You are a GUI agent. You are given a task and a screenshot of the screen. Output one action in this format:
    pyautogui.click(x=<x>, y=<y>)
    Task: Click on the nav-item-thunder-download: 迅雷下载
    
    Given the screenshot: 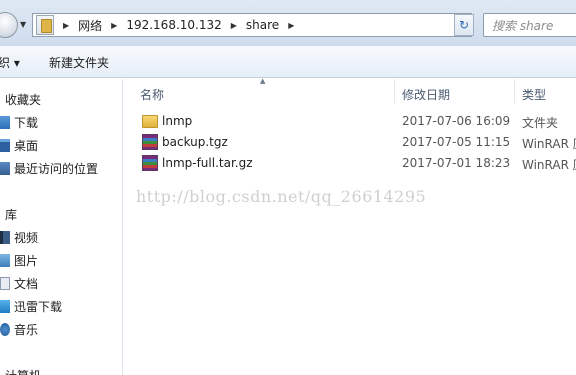 What is the action you would take?
    pyautogui.click(x=31, y=306)
    